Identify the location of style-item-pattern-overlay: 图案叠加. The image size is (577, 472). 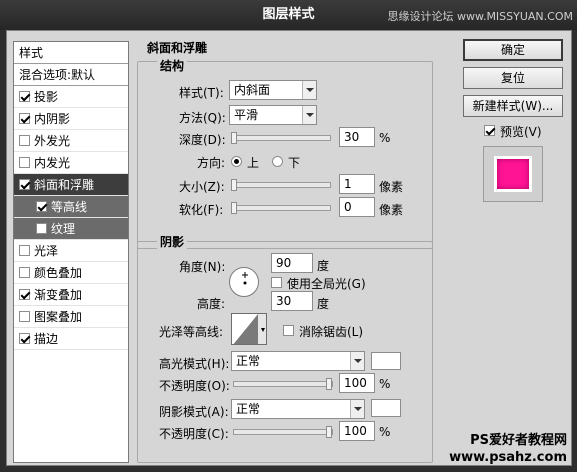
(71, 317).